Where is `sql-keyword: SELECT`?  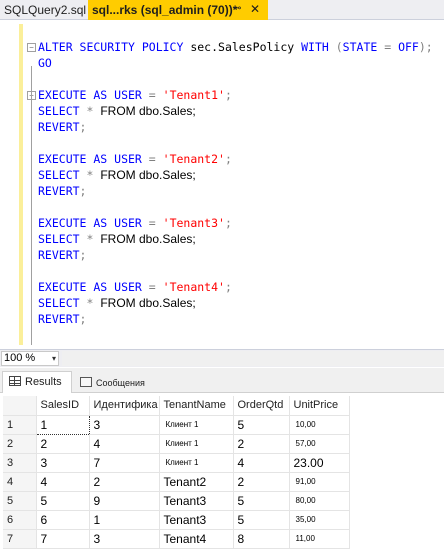
sql-keyword: SELECT is located at coordinates (62, 303).